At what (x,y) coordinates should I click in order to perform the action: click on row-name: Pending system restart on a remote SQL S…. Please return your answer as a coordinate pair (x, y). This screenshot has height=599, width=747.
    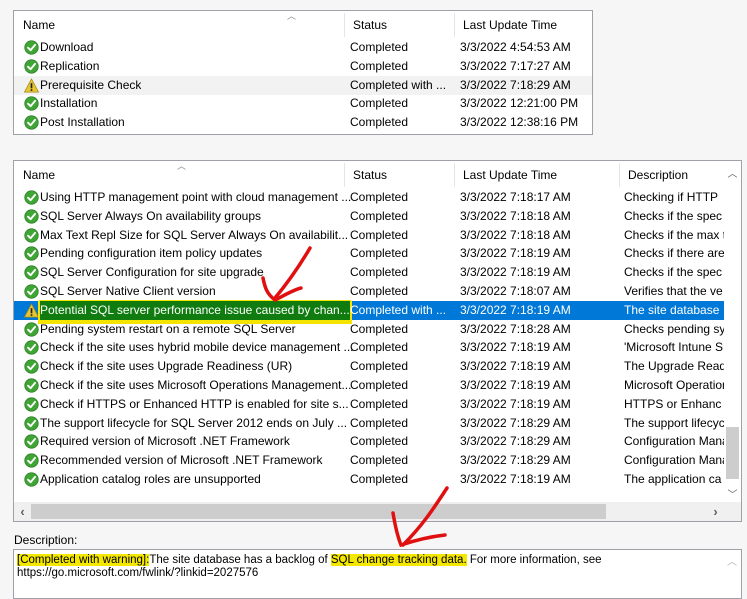
    Looking at the image, I should click on (168, 328).